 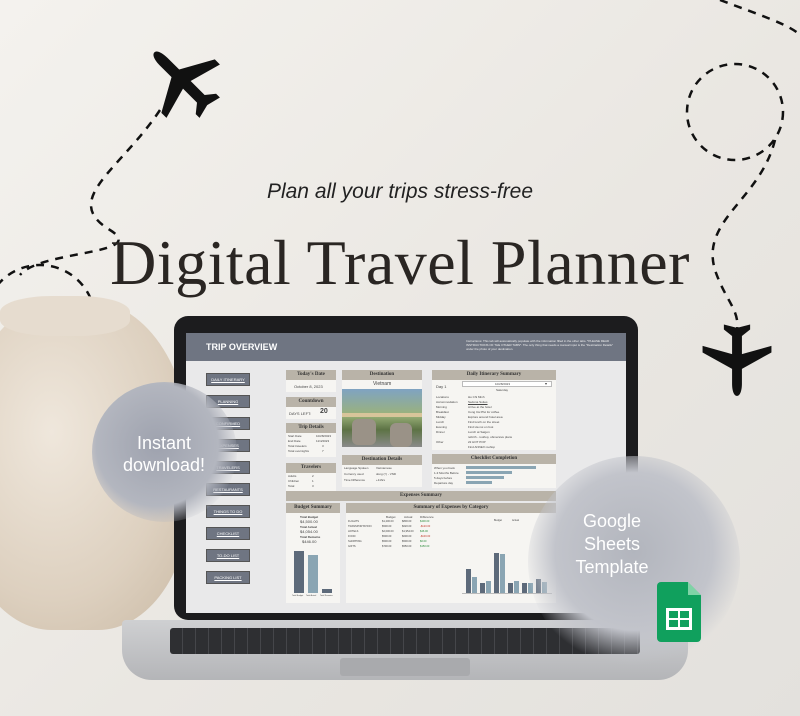 What do you see at coordinates (388, 521) in the screenshot?
I see `category-budget: $1,200.00` at bounding box center [388, 521].